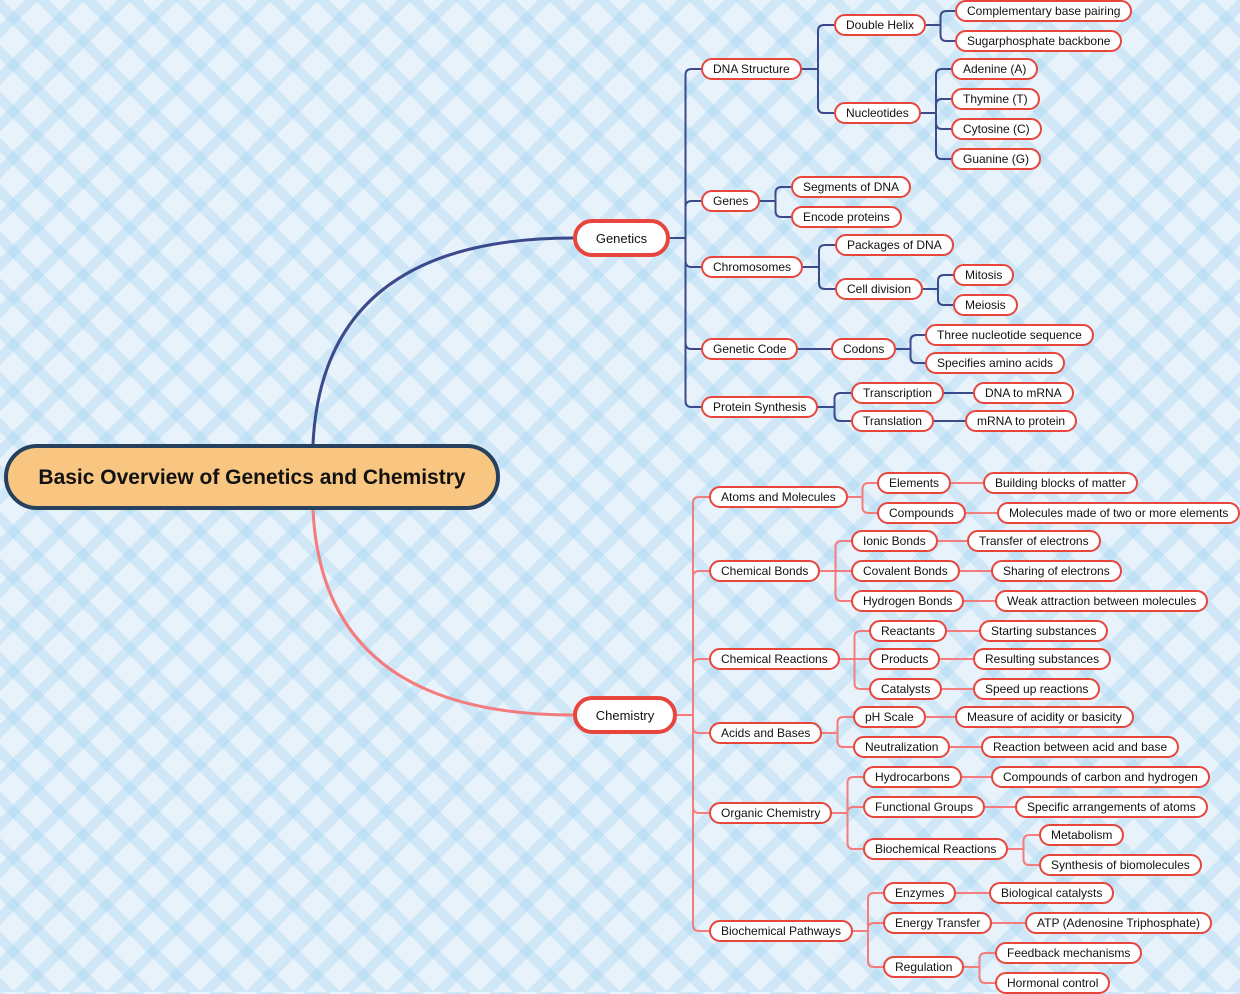 The height and width of the screenshot is (994, 1240). What do you see at coordinates (1042, 659) in the screenshot?
I see `topic-resulting-substances: Resulting substances` at bounding box center [1042, 659].